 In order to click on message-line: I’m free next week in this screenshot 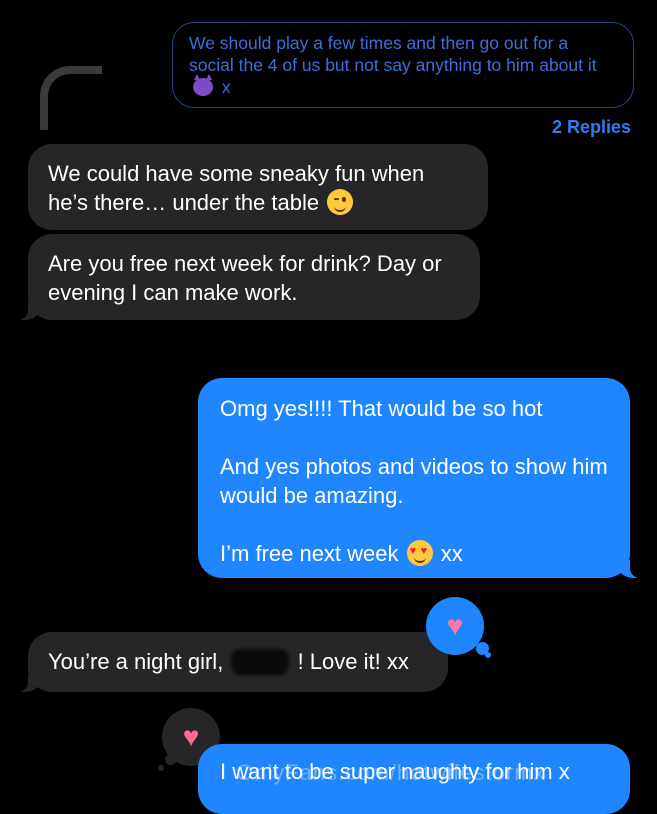, I will do `click(309, 553)`.